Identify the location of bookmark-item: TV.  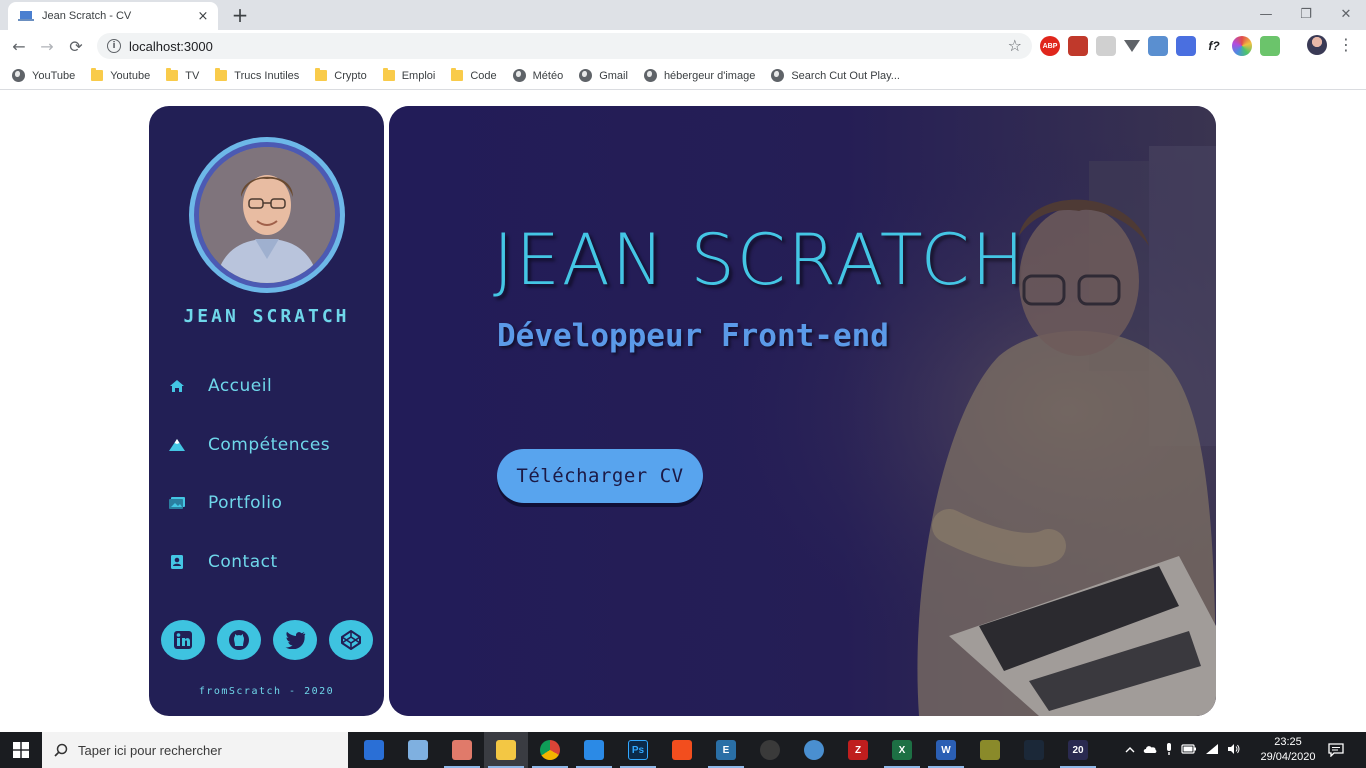
(183, 75).